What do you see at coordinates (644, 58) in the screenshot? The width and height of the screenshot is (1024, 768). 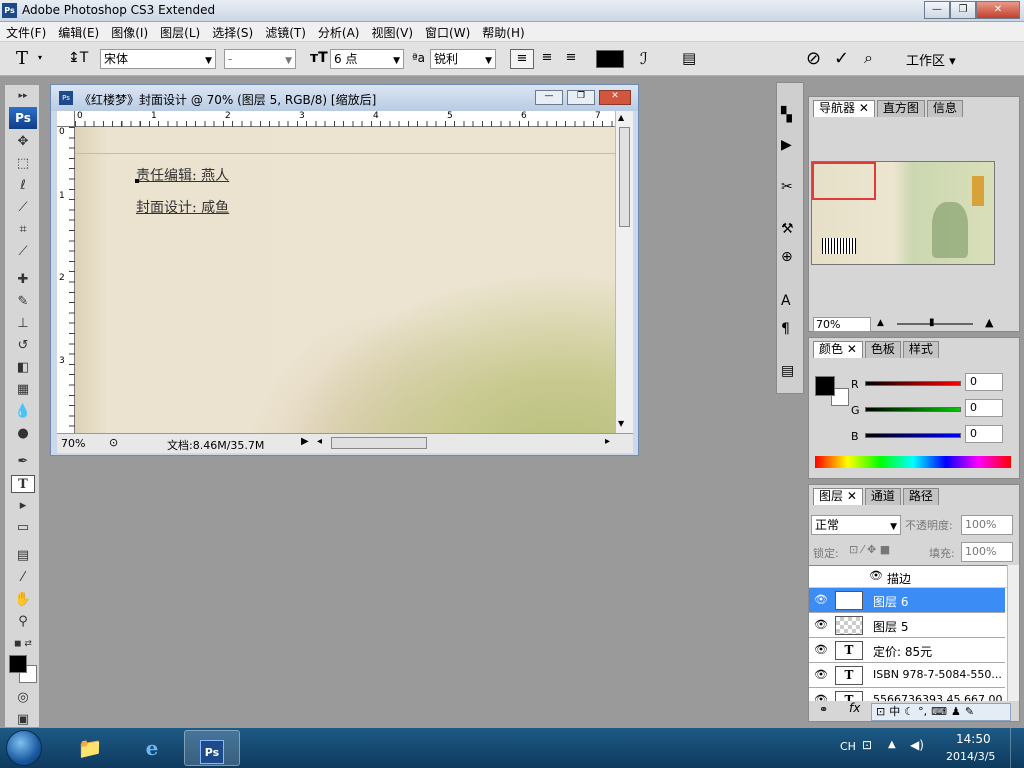 I see `warp-text-icon: ℐ` at bounding box center [644, 58].